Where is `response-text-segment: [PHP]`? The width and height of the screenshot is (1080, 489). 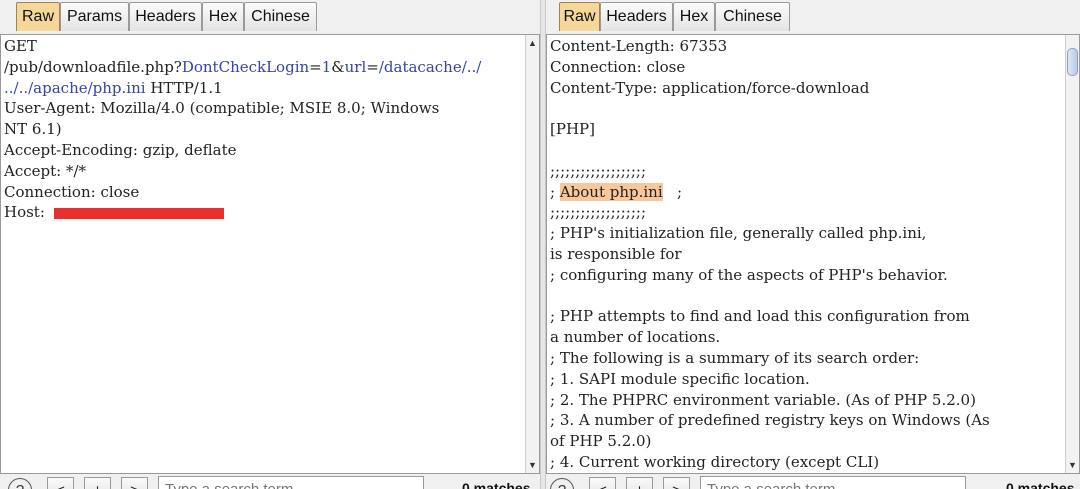
response-text-segment: [PHP] is located at coordinates (572, 129).